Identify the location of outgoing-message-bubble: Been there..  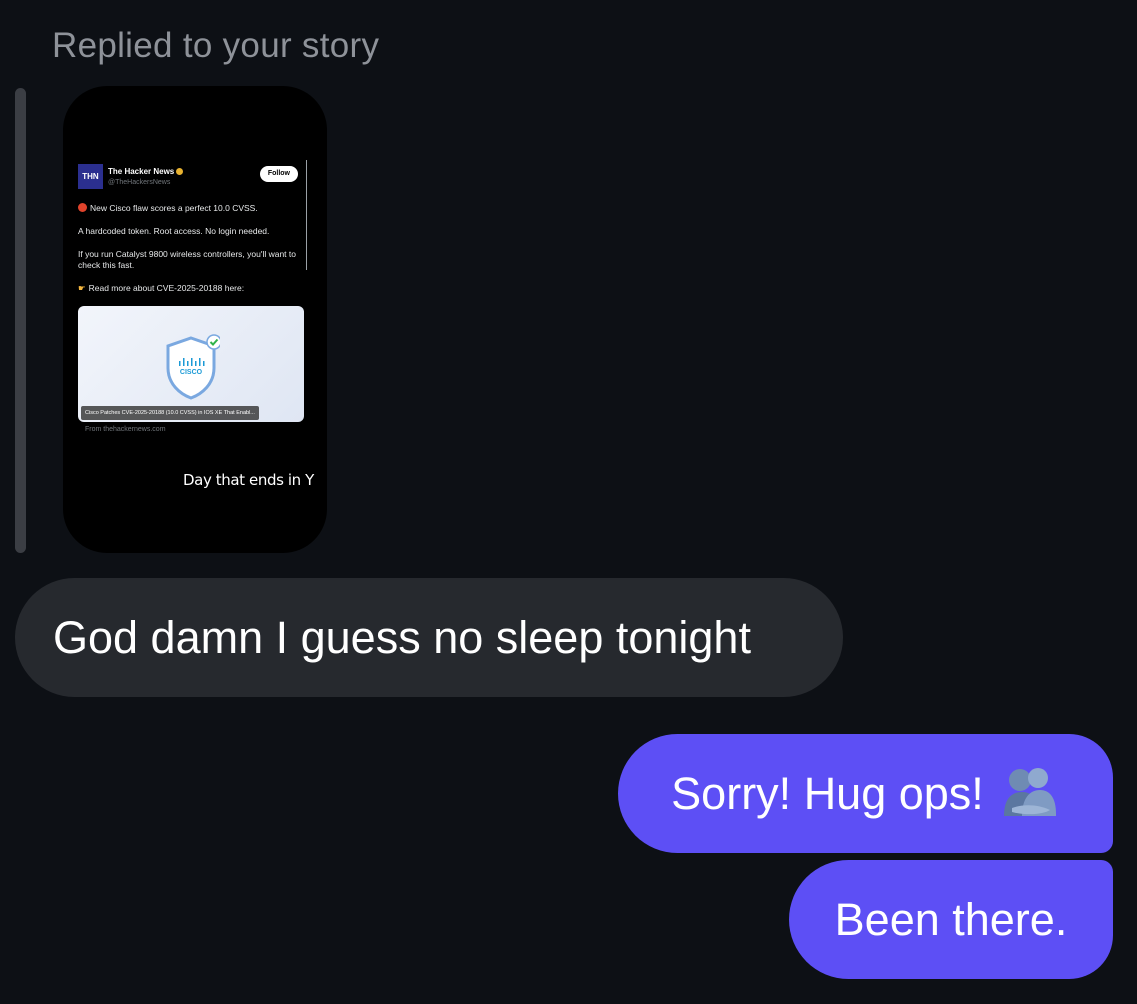
(951, 919).